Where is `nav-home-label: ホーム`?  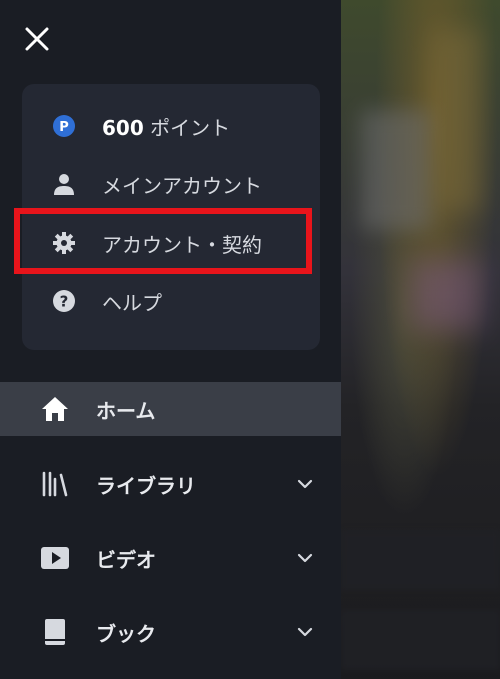 nav-home-label: ホーム is located at coordinates (126, 410).